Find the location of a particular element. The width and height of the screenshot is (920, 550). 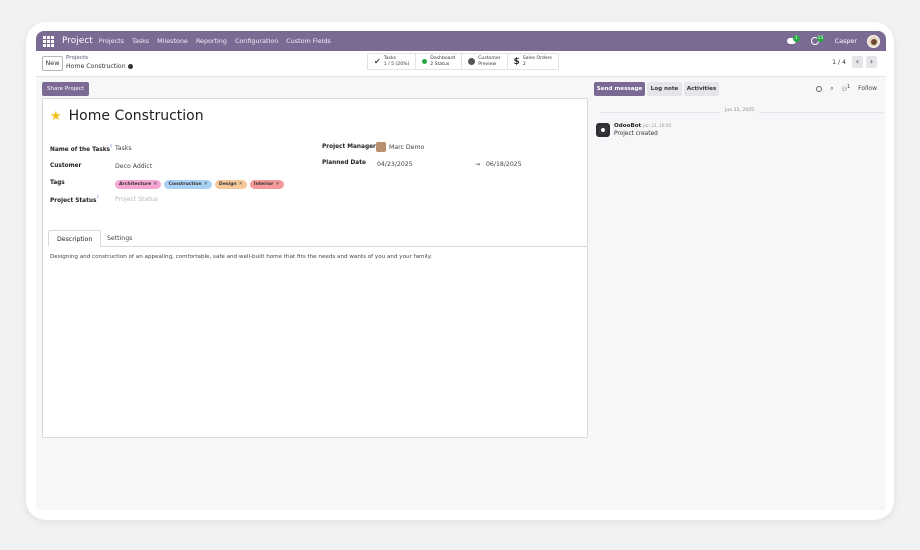

pager-value: 1 / 4 is located at coordinates (839, 62).